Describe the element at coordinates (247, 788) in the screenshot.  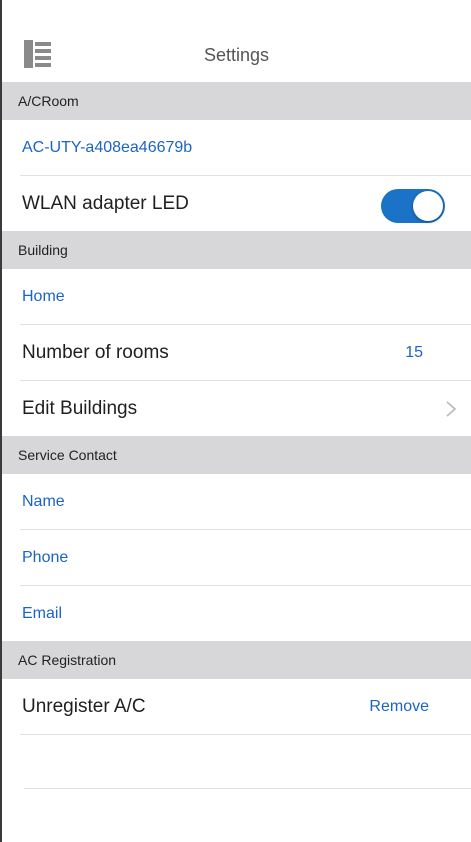
I see `empty-row-divider` at that location.